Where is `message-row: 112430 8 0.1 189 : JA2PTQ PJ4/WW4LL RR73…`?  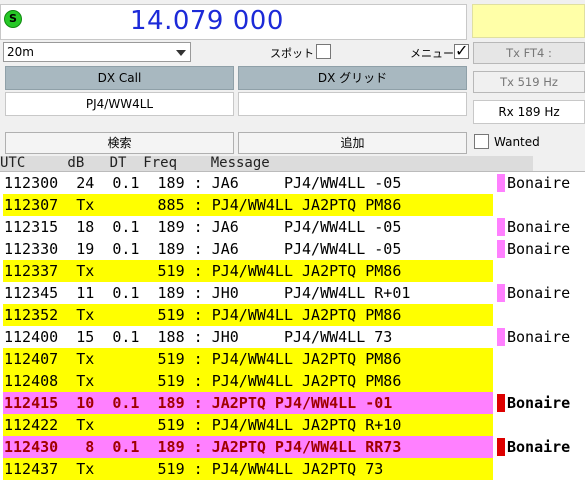 message-row: 112430 8 0.1 189 : JA2PTQ PJ4/WW4LL RR73… is located at coordinates (292, 447).